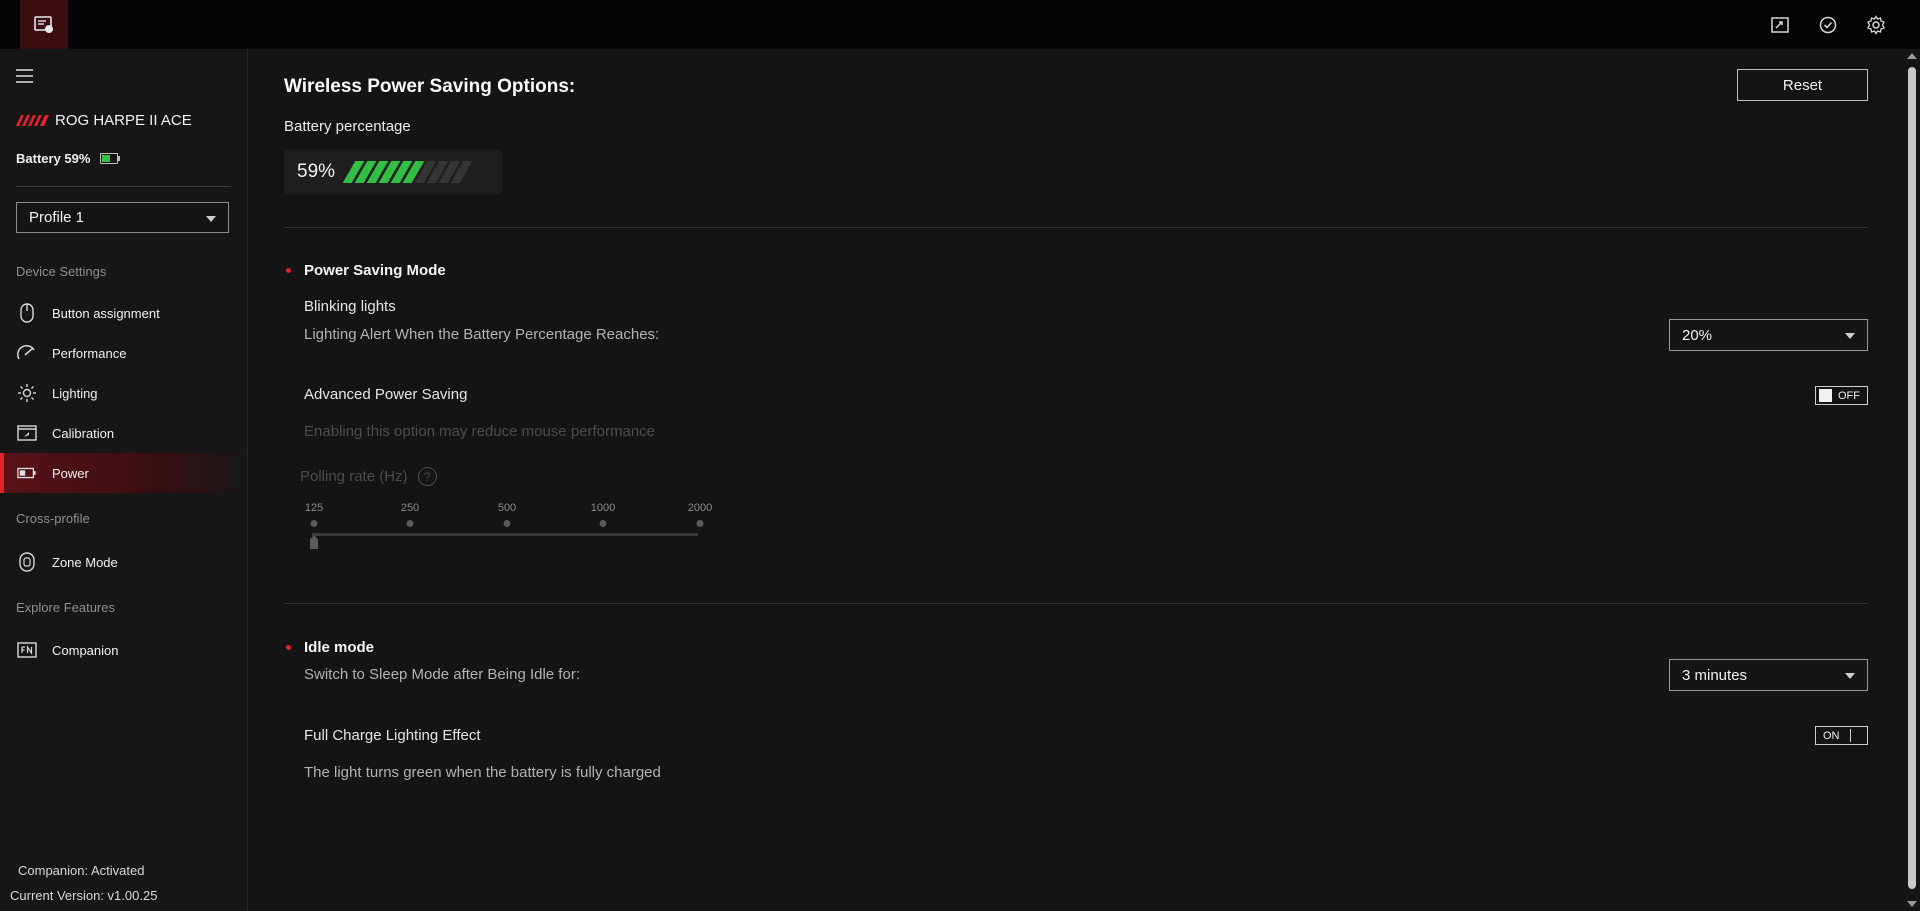 The height and width of the screenshot is (911, 1920). Describe the element at coordinates (1912, 56) in the screenshot. I see `scroll-up-icon` at that location.